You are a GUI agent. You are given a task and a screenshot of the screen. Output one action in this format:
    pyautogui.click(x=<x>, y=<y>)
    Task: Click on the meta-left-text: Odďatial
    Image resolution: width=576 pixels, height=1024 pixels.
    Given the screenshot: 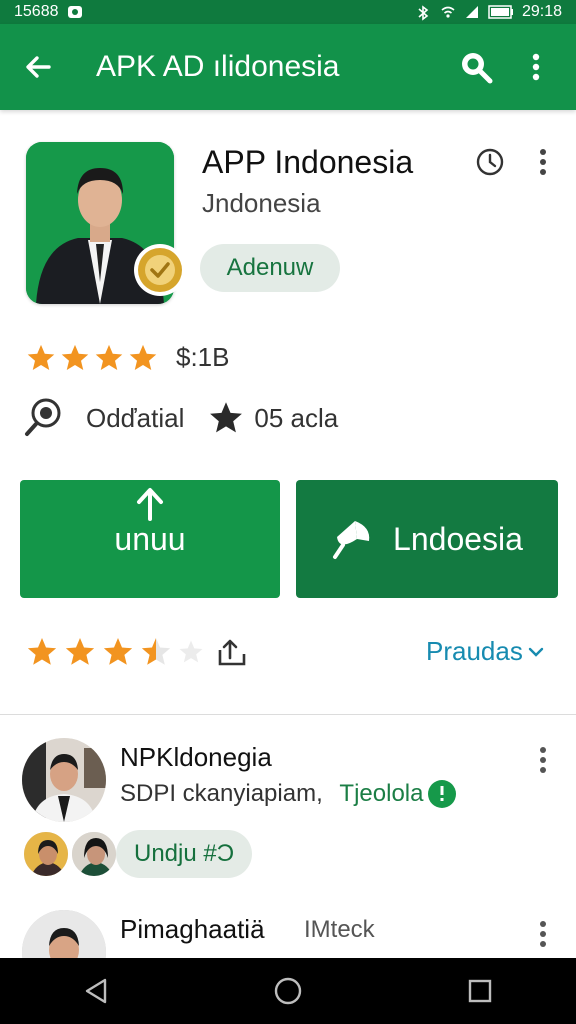 What is the action you would take?
    pyautogui.click(x=135, y=417)
    